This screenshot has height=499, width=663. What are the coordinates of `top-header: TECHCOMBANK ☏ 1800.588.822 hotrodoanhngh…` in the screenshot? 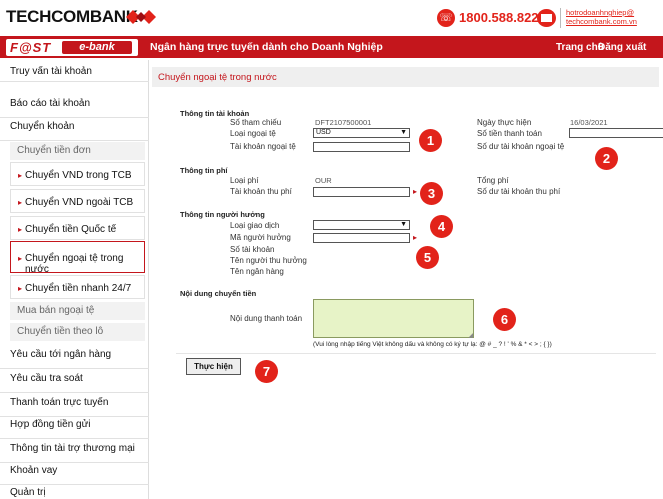 It's located at (331, 17).